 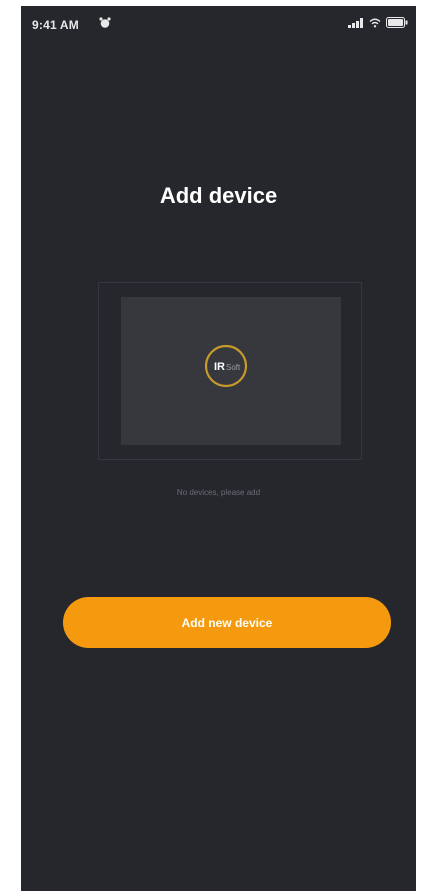 I want to click on battery-icon, so click(x=397, y=22).